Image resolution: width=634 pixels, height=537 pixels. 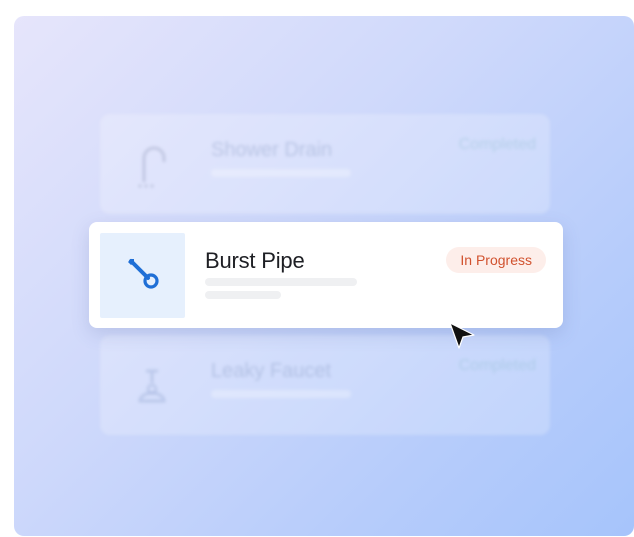 I want to click on job-card-burst-pipe: Burst Pipe In Progress, so click(x=326, y=275).